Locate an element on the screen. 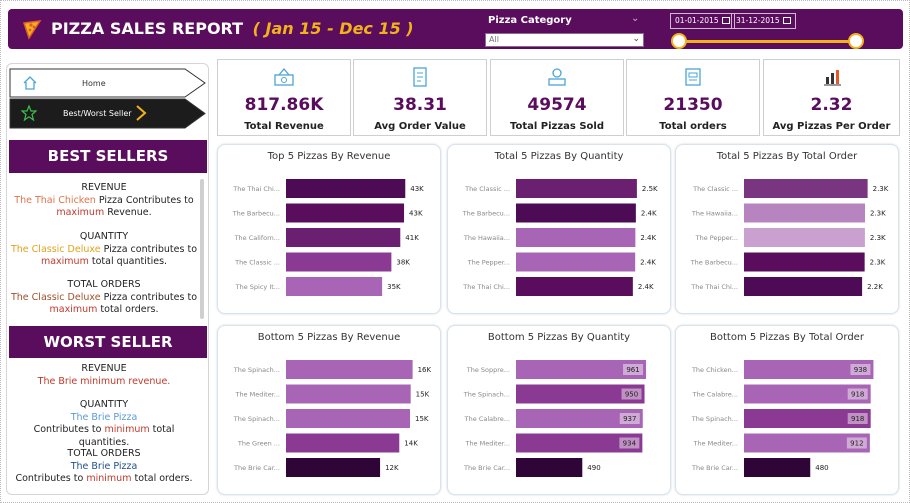  revenue-icon is located at coordinates (284, 76).